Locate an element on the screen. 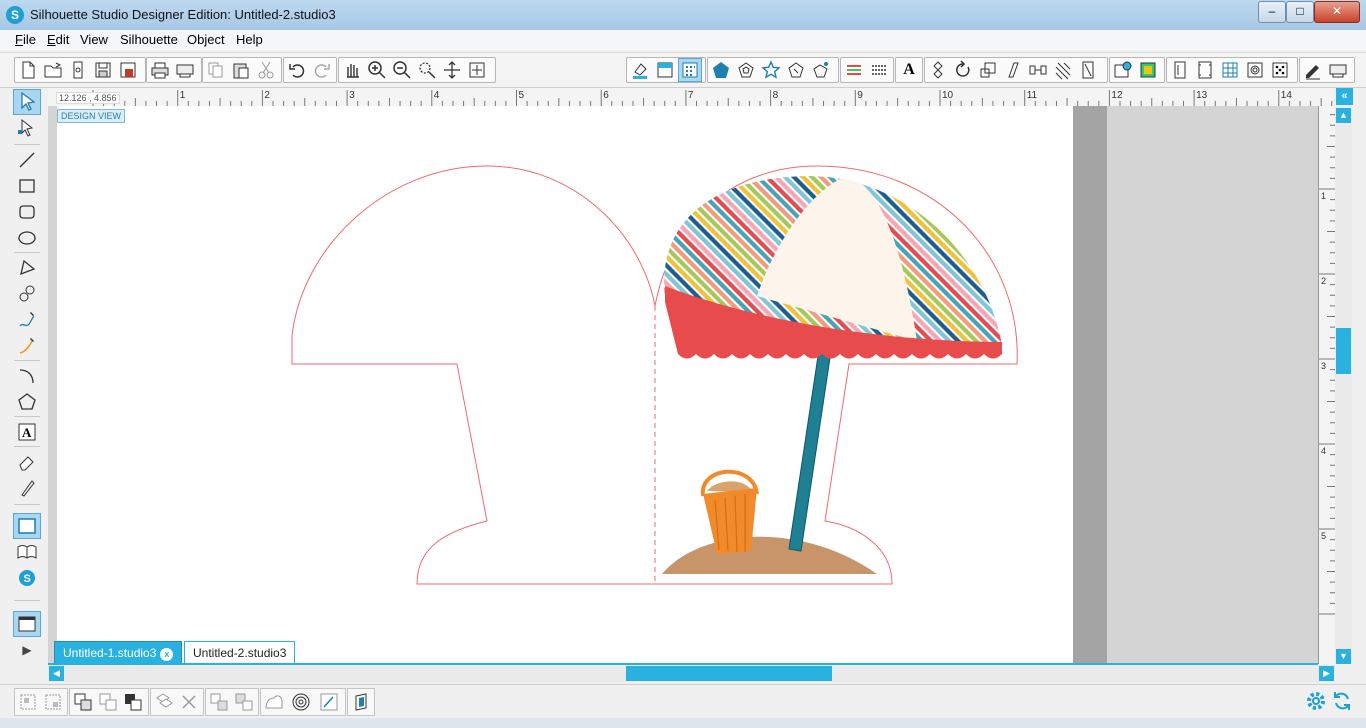 The width and height of the screenshot is (1366, 728). minimize-button: – is located at coordinates (1272, 12).